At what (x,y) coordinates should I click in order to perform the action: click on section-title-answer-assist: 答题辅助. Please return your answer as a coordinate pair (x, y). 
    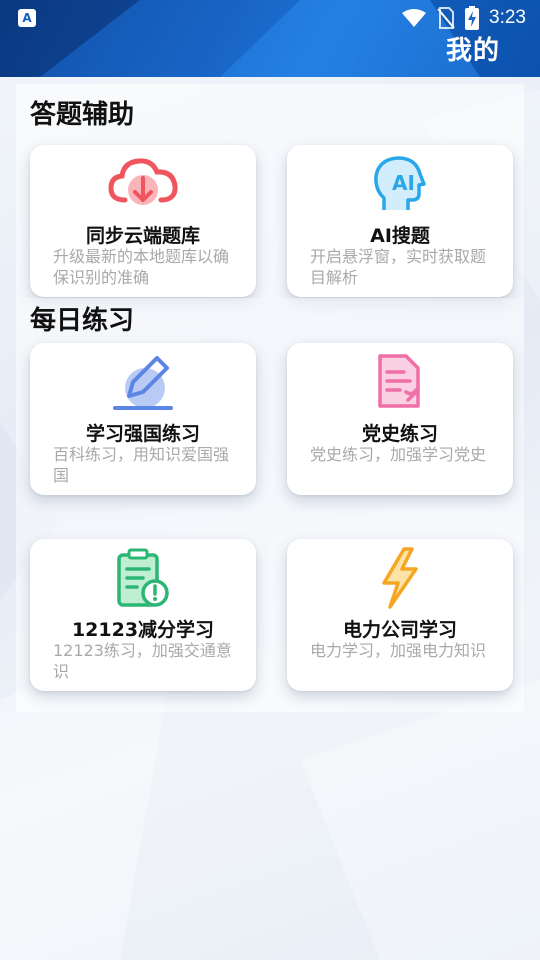
    Looking at the image, I should click on (82, 115).